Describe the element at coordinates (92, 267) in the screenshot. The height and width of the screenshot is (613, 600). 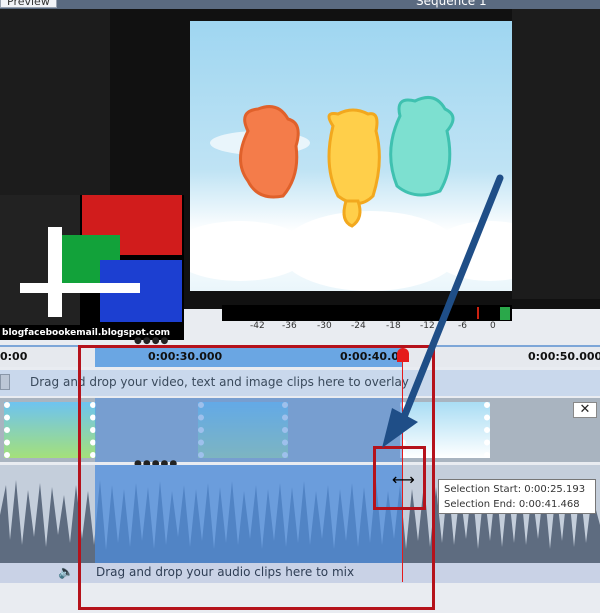
I see `blog-logo: blogfacebookemail.blogspot.com` at that location.